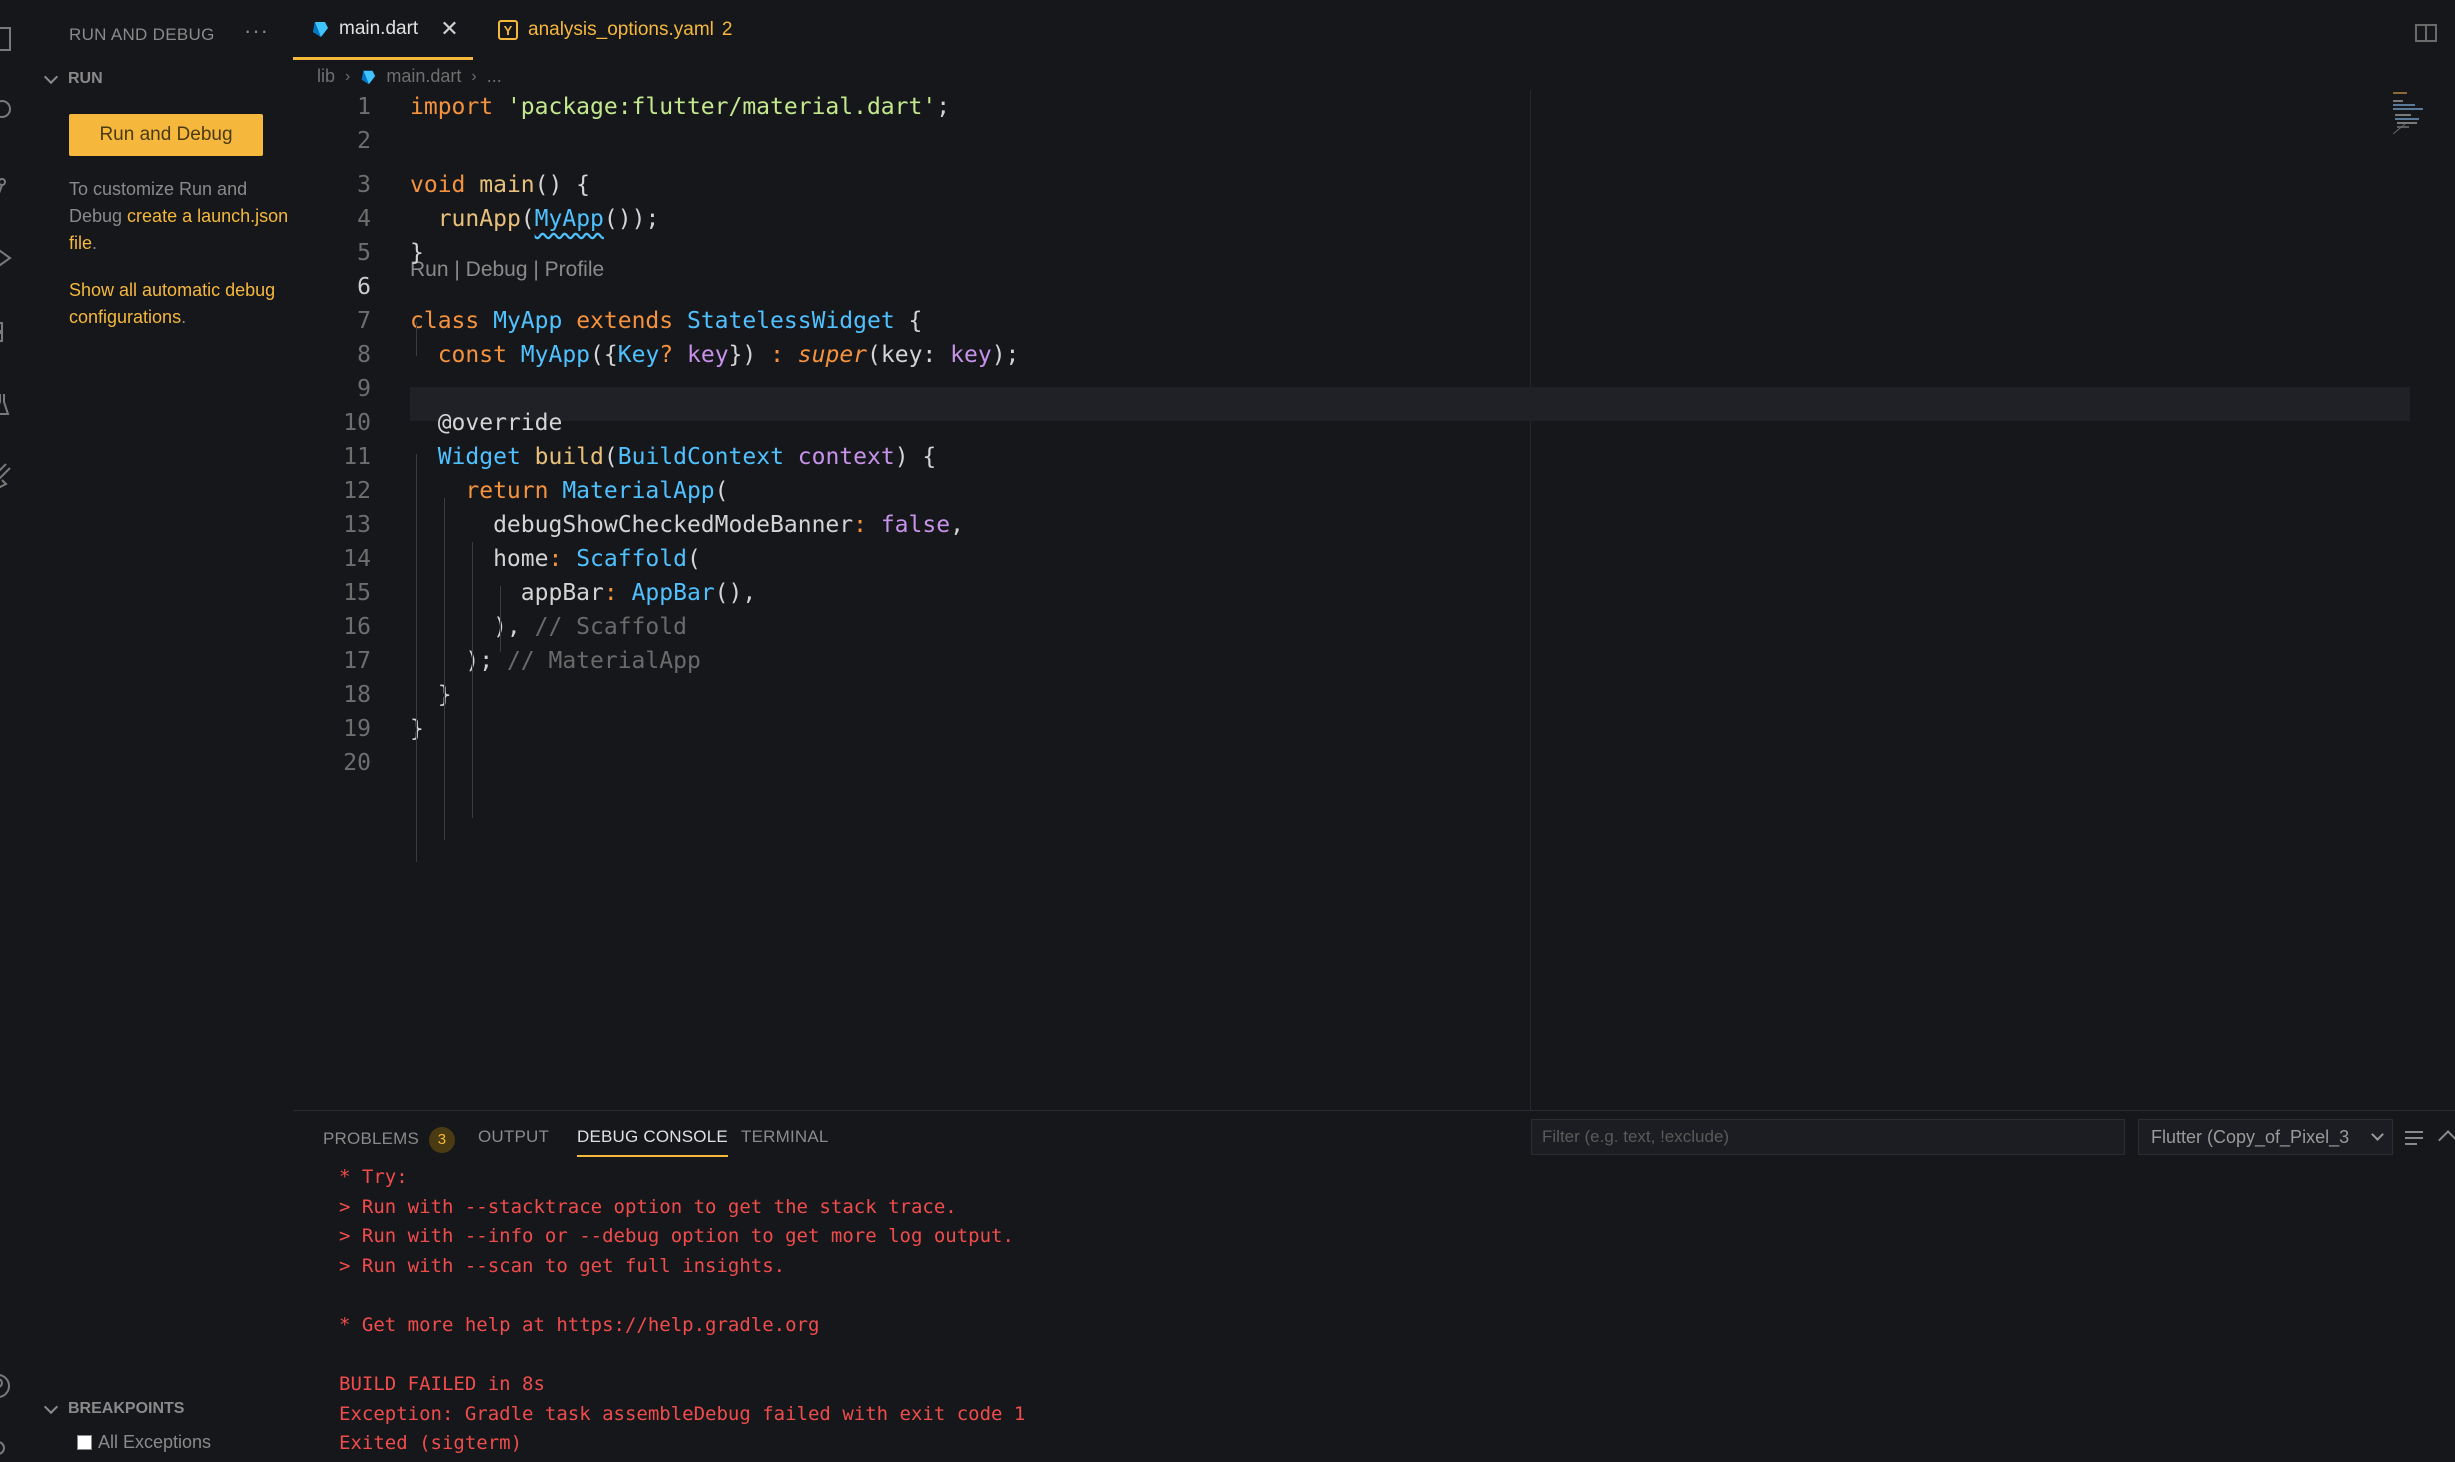 Image resolution: width=2455 pixels, height=1462 pixels. I want to click on line-number: 8, so click(364, 355).